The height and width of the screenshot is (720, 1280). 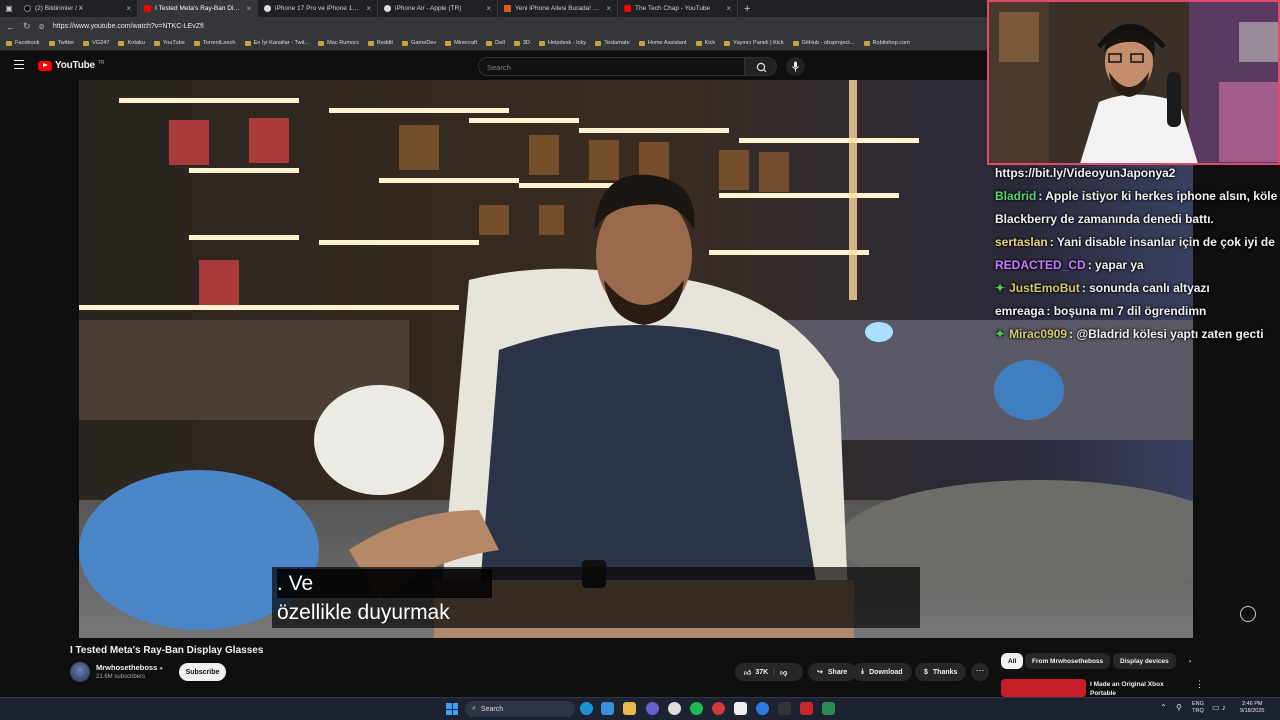 I want to click on chip-3: Display devices, so click(x=1144, y=661).